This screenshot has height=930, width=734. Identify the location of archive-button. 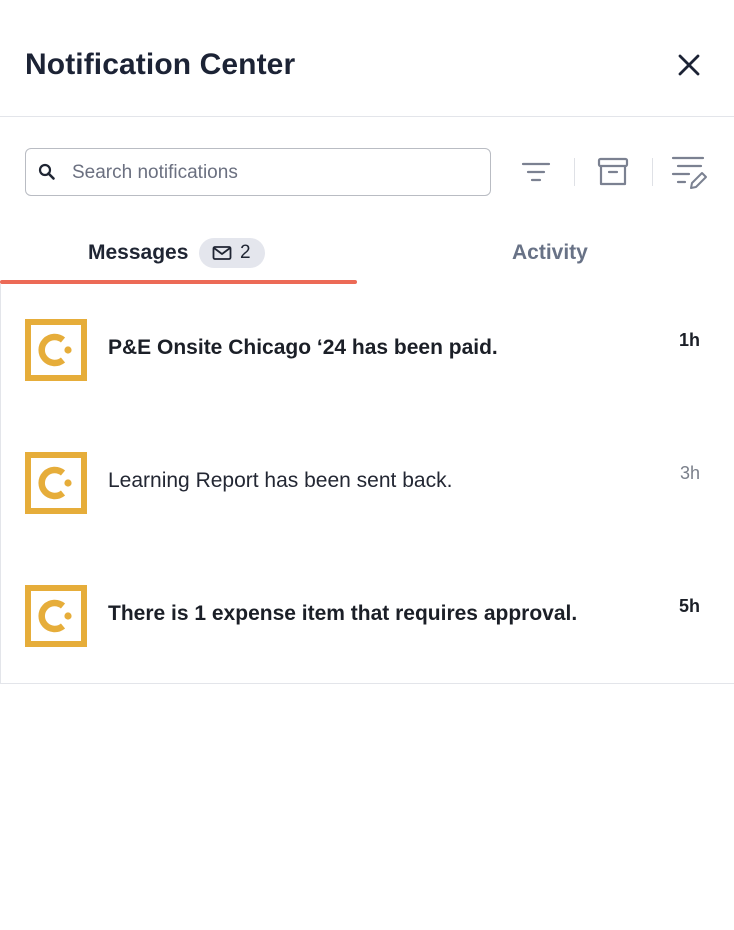
(613, 172).